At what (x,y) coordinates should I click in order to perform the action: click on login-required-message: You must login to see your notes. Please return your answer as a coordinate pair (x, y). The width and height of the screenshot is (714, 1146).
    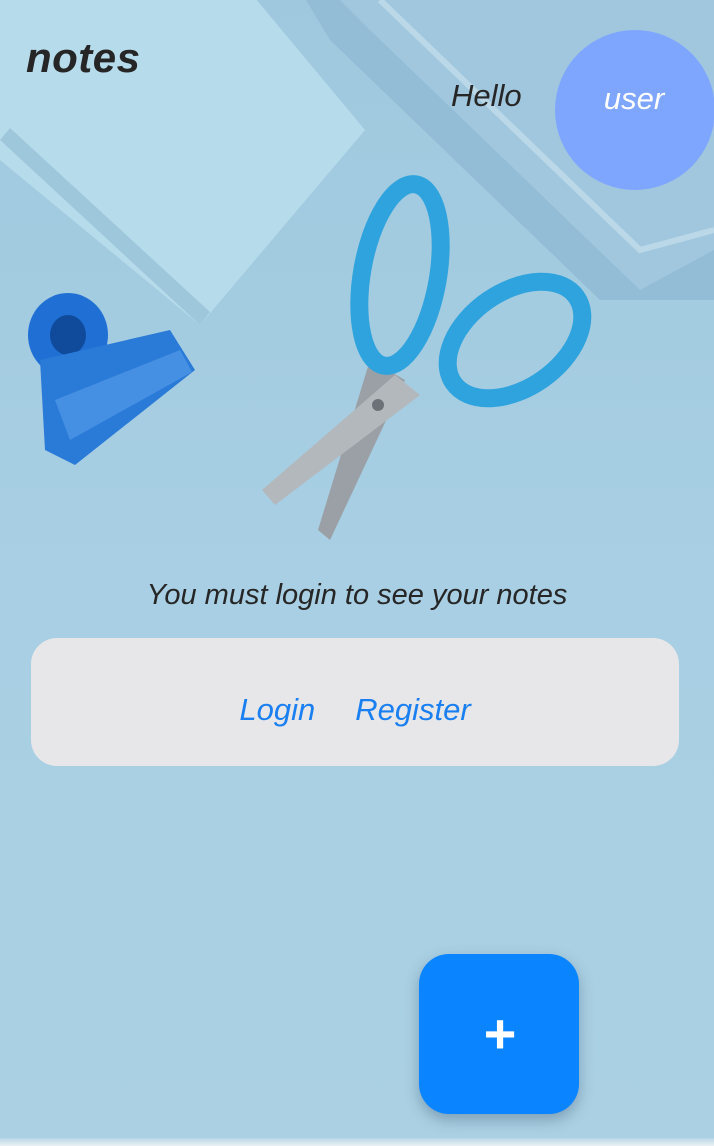
    Looking at the image, I should click on (357, 595).